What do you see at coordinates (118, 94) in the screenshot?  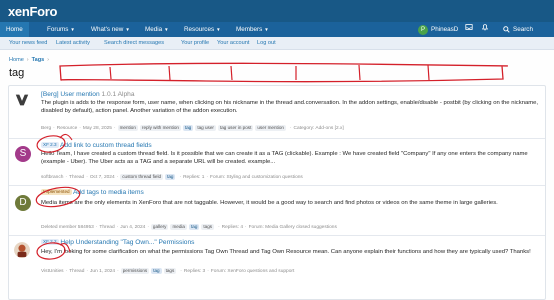 I see `result-version: 1.0.1 Alpha` at bounding box center [118, 94].